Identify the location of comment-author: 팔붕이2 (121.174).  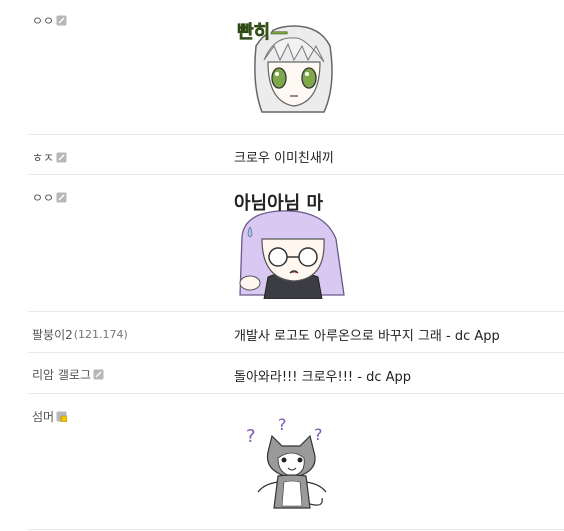
(80, 334).